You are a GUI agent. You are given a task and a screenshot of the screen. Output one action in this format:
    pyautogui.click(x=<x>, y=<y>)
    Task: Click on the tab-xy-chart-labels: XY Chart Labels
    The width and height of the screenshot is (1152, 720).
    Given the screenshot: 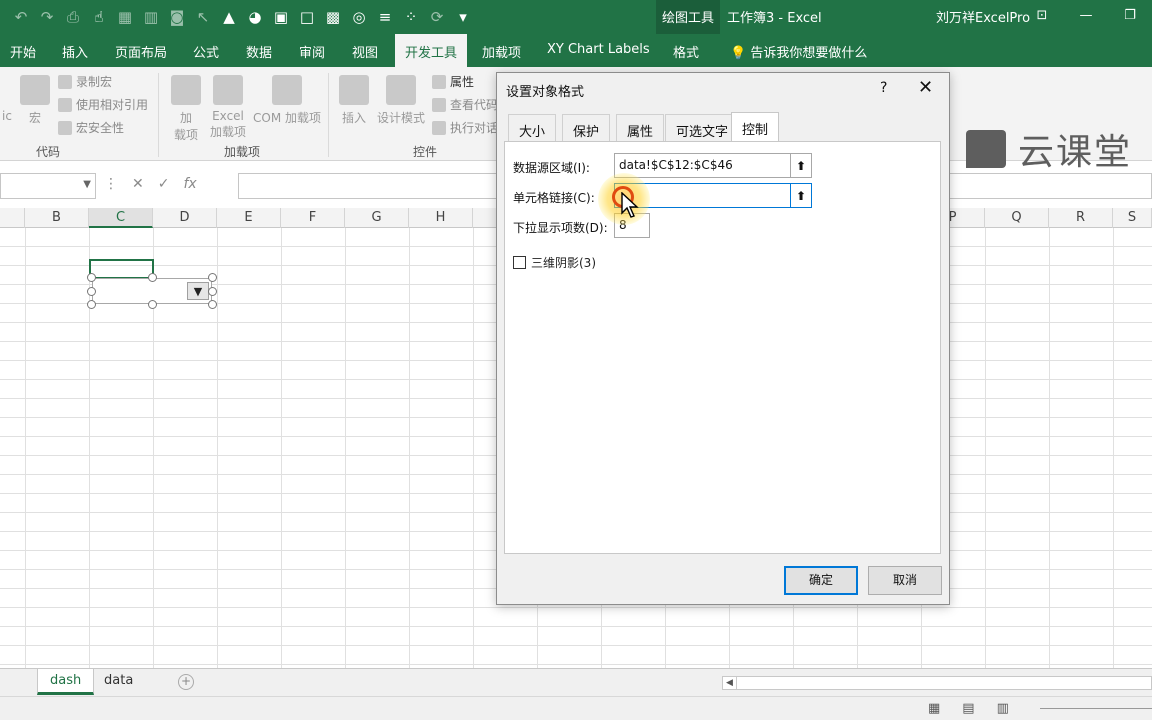 What is the action you would take?
    pyautogui.click(x=598, y=49)
    